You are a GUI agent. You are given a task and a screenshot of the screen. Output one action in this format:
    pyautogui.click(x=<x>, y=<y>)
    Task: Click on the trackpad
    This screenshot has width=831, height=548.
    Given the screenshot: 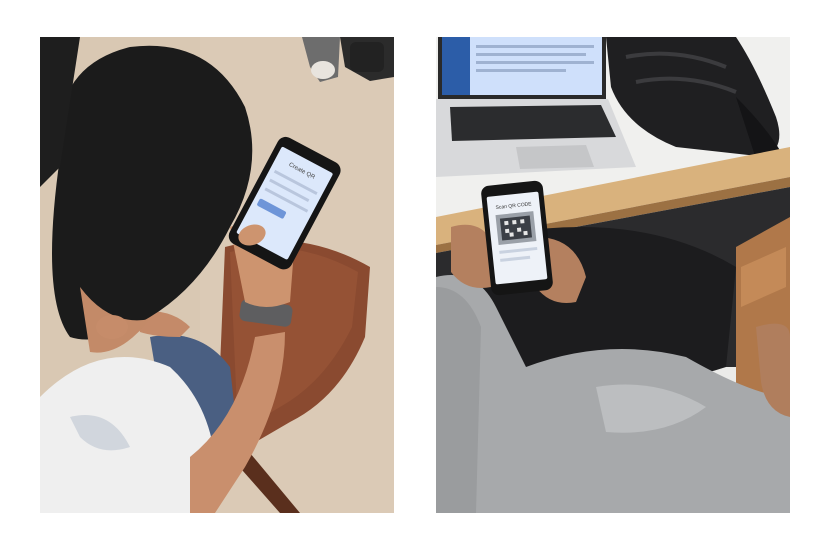 What is the action you would take?
    pyautogui.click(x=555, y=157)
    